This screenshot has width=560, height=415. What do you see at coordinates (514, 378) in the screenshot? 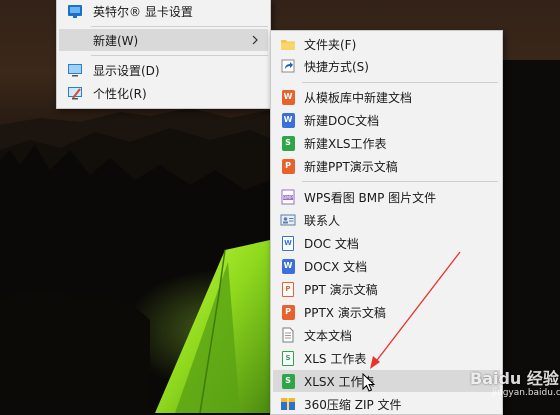
I see `baidu-watermark: Baidu 经验` at bounding box center [514, 378].